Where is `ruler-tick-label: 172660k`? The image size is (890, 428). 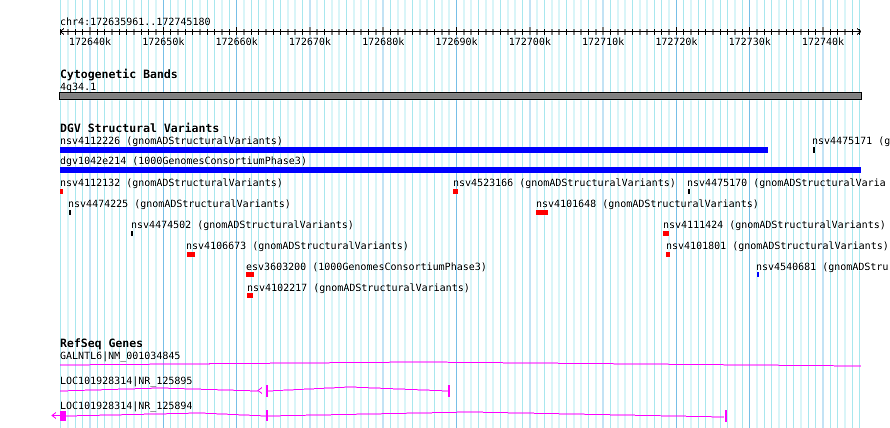
ruler-tick-label: 172660k is located at coordinates (237, 42).